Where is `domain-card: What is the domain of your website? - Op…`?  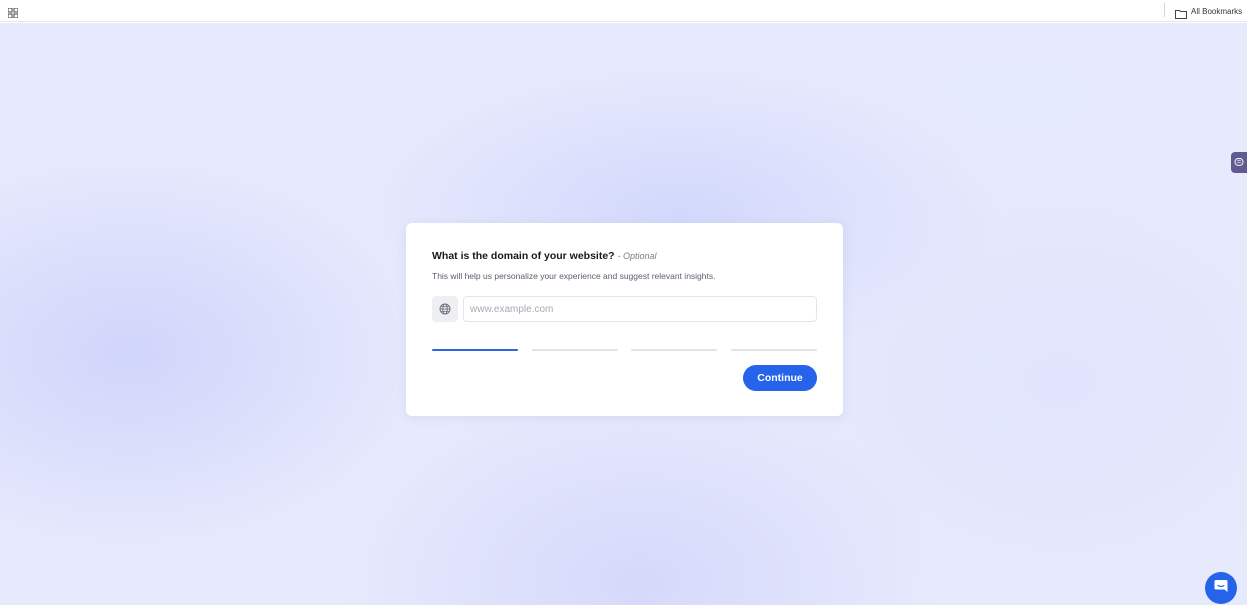 domain-card: What is the domain of your website? - Op… is located at coordinates (624, 319).